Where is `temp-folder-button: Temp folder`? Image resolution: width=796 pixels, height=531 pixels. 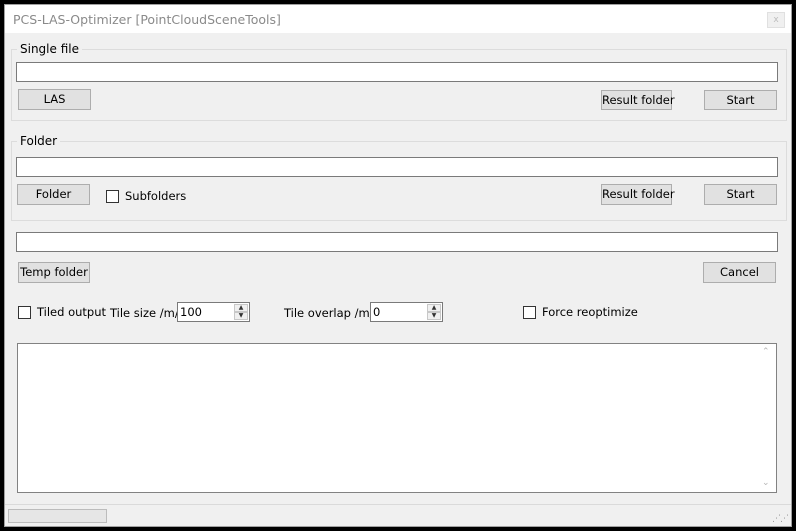
temp-folder-button: Temp folder is located at coordinates (54, 272).